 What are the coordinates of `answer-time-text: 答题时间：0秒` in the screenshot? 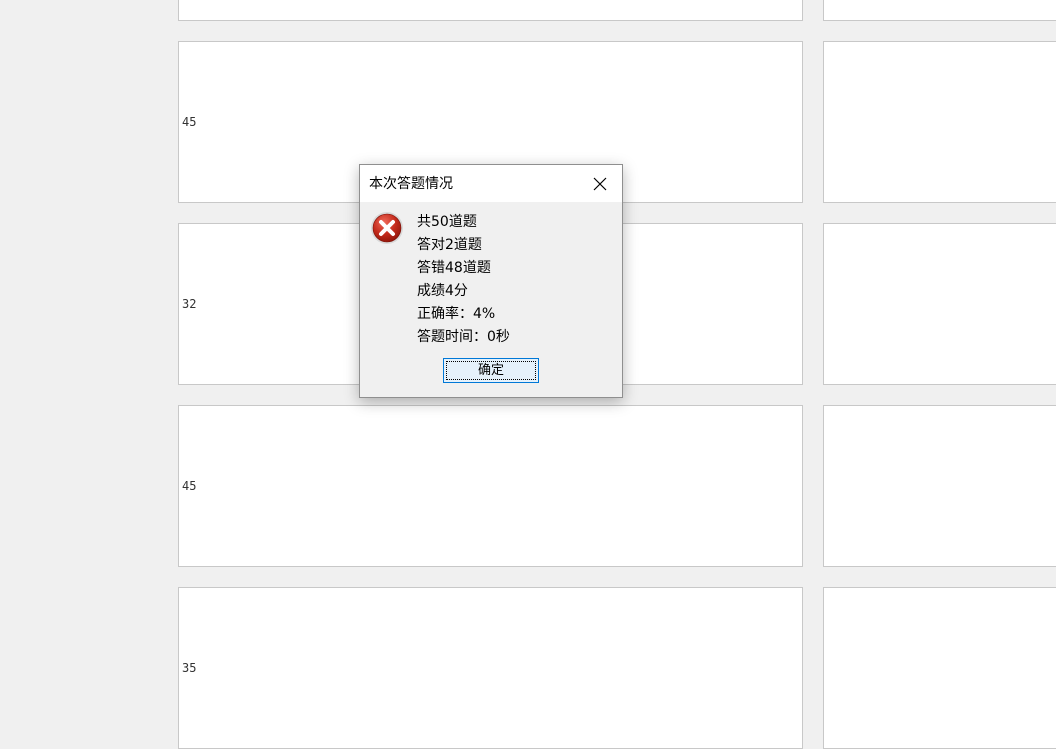 It's located at (463, 337).